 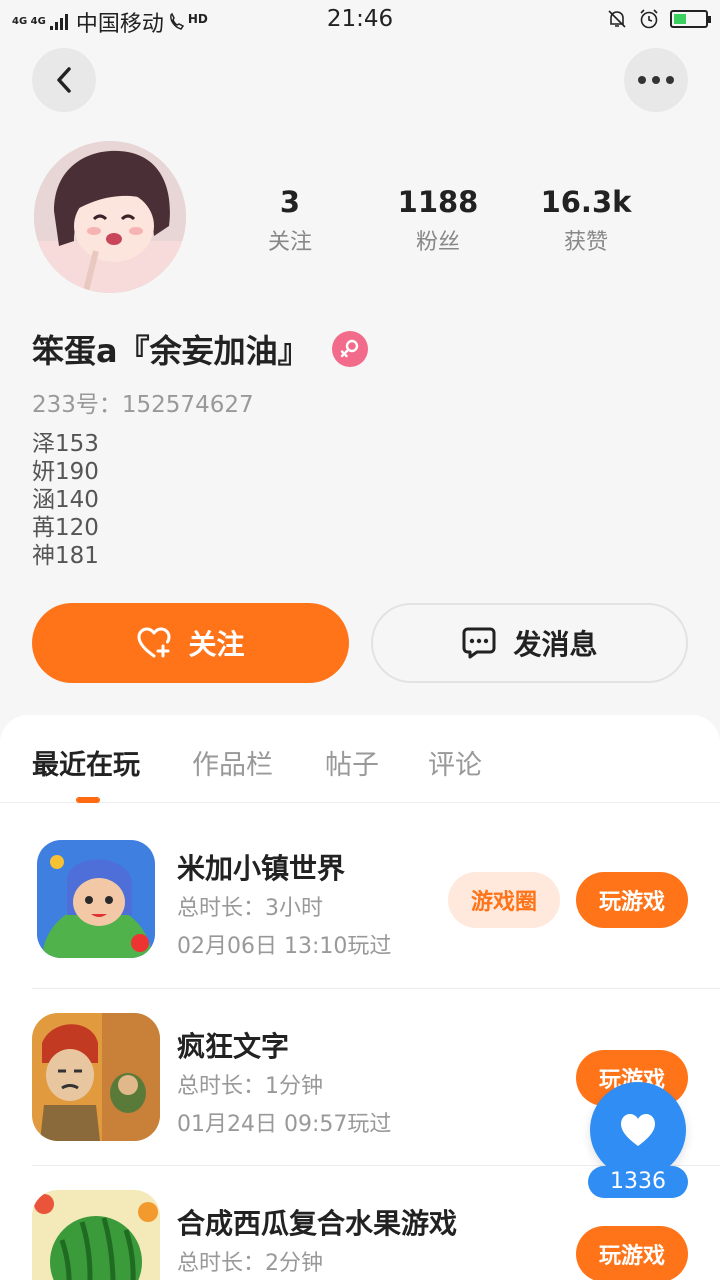 I want to click on tab-comments: 评论, so click(x=455, y=762).